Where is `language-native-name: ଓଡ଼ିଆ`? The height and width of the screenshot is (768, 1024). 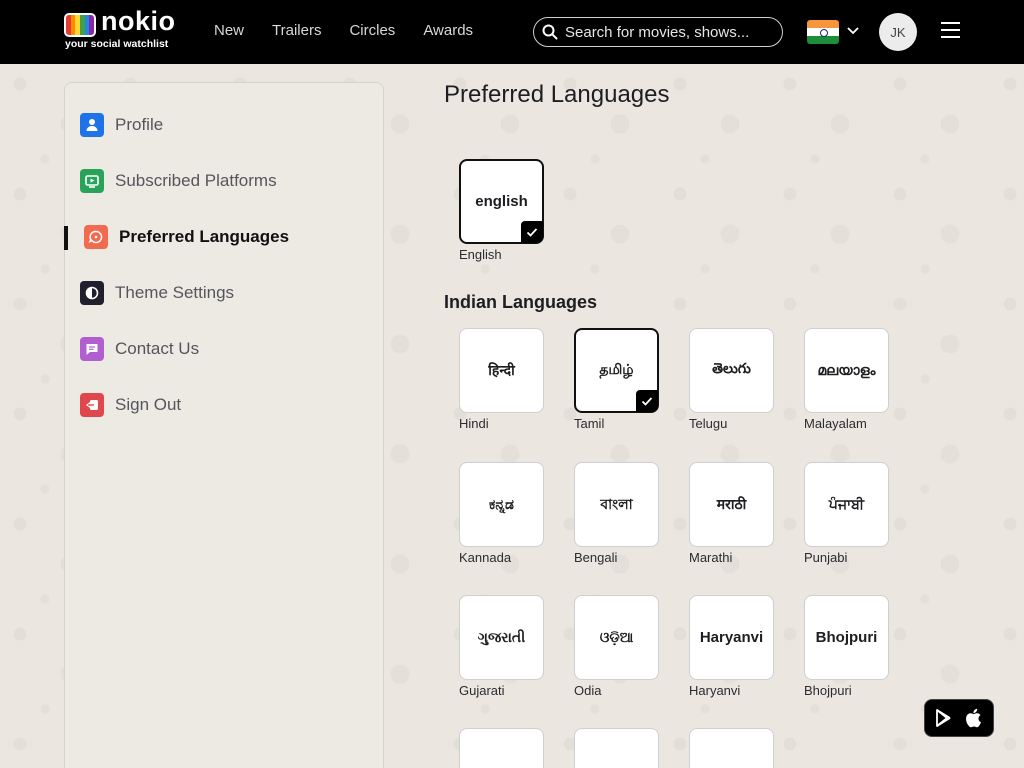 language-native-name: ଓଡ଼ିଆ is located at coordinates (616, 637).